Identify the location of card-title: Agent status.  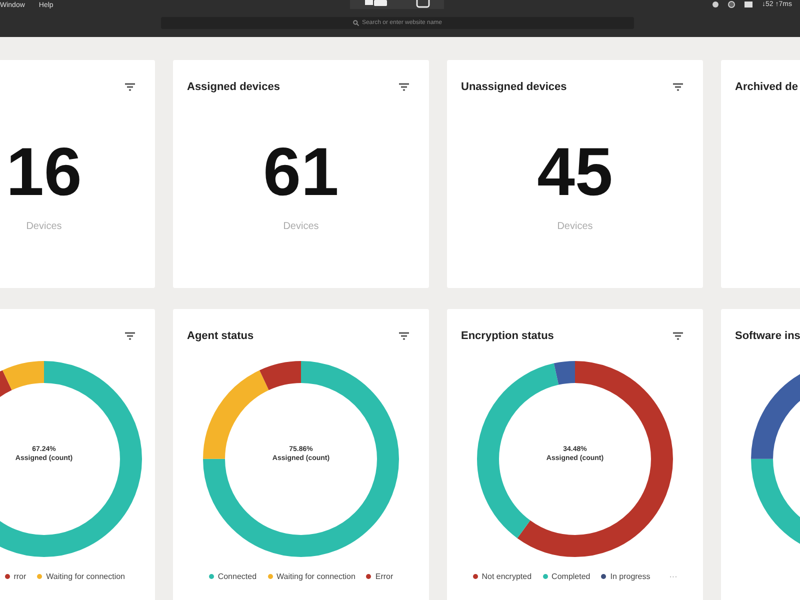
(220, 336).